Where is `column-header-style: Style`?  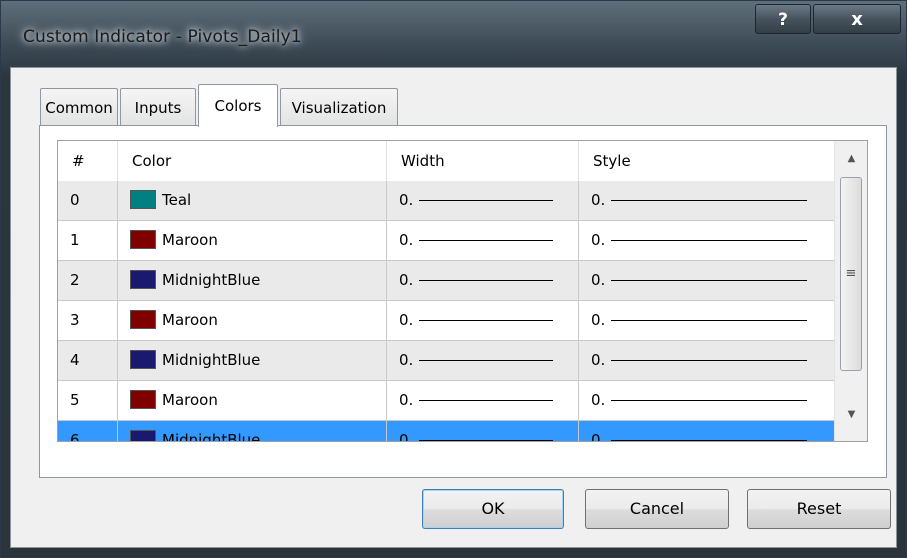
column-header-style: Style is located at coordinates (706, 161).